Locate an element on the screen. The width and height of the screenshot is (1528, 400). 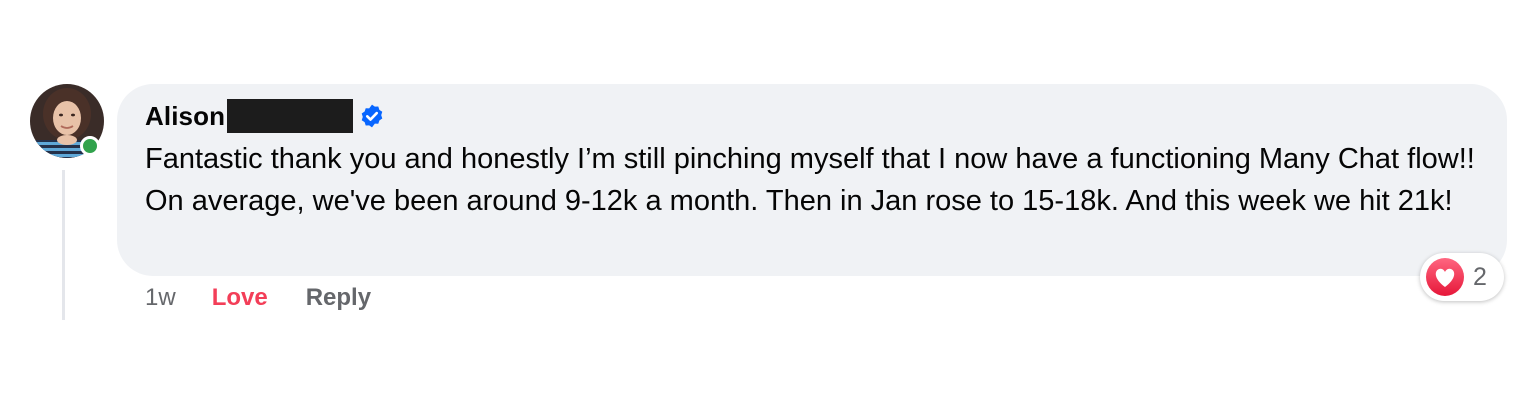
reaction-summary: 2 is located at coordinates (1462, 277).